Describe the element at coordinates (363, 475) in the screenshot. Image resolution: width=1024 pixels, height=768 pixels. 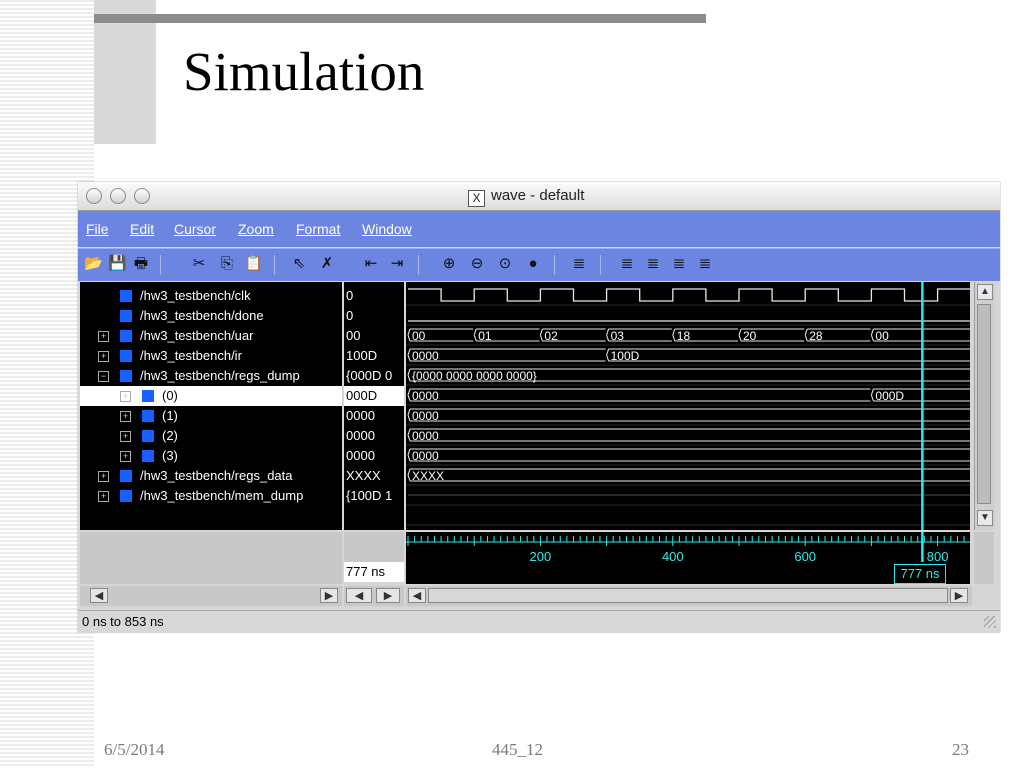
I see `signal-value: XXXX` at that location.